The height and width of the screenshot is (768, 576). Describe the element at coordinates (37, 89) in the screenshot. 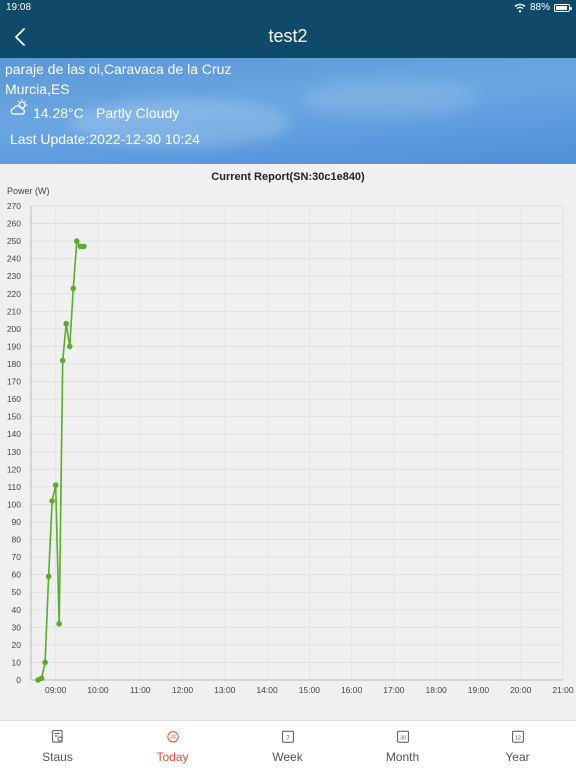

I see `address-line-2: Murcia,ES` at that location.